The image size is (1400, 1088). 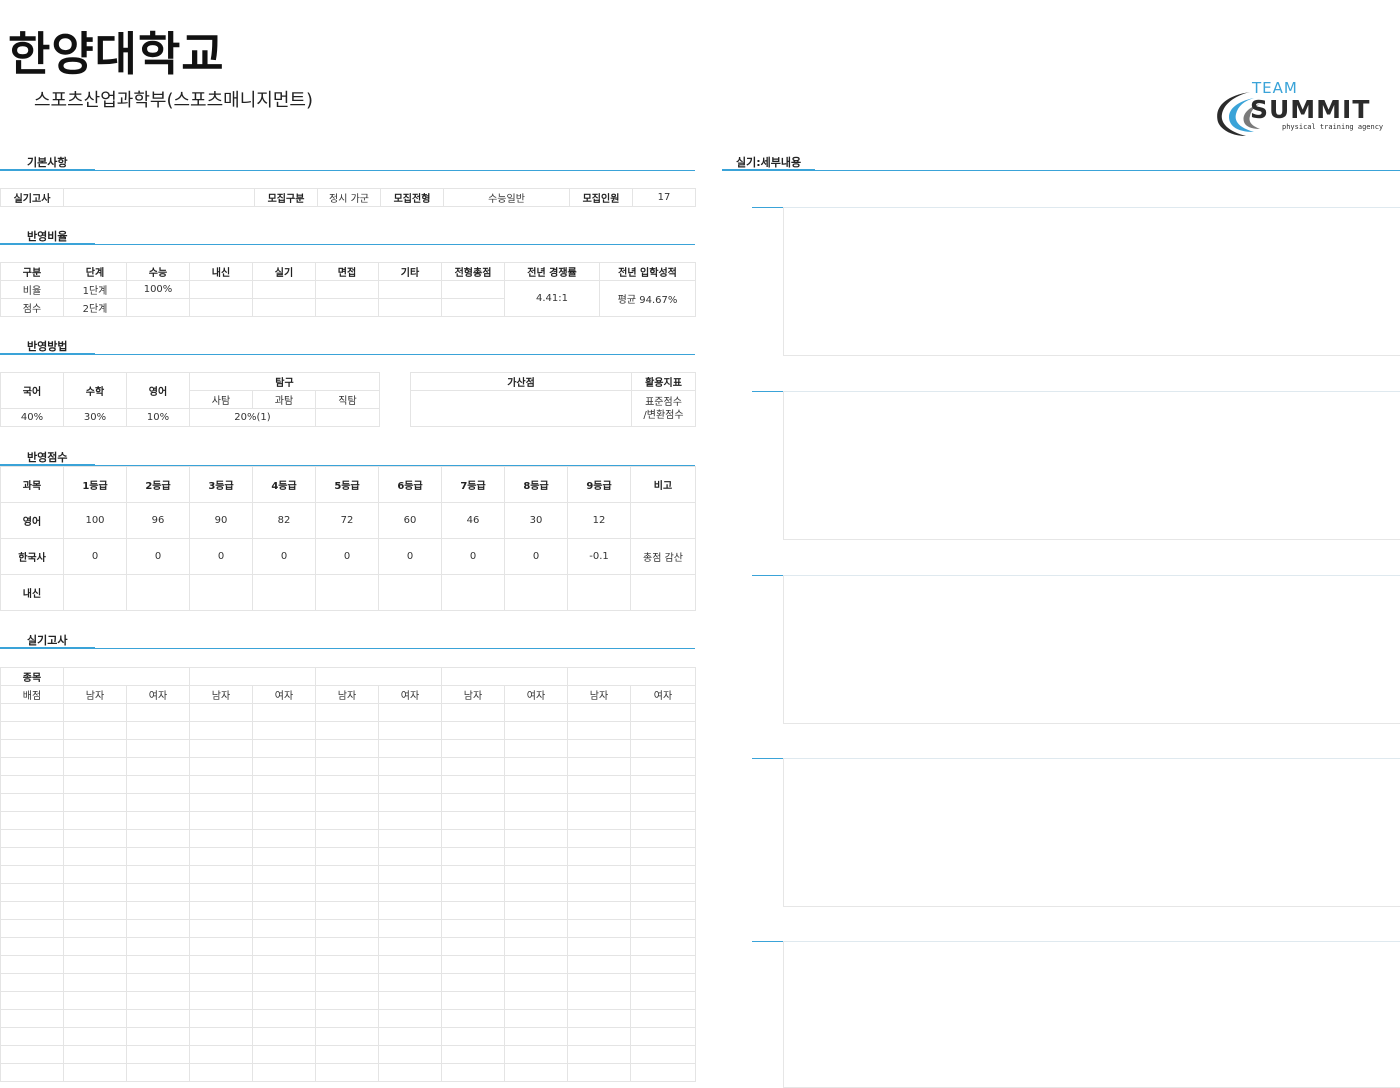 I want to click on detail-panel, so click(x=1091, y=832).